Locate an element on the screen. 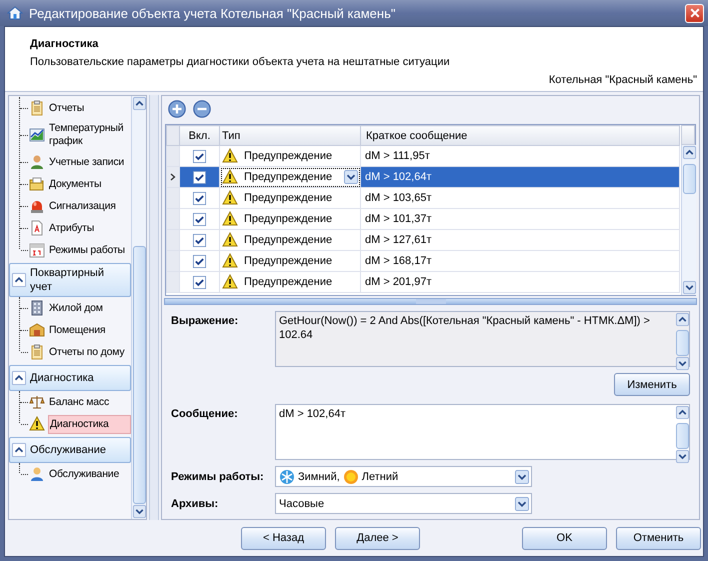  field-label: Режимы работы: is located at coordinates (218, 476).